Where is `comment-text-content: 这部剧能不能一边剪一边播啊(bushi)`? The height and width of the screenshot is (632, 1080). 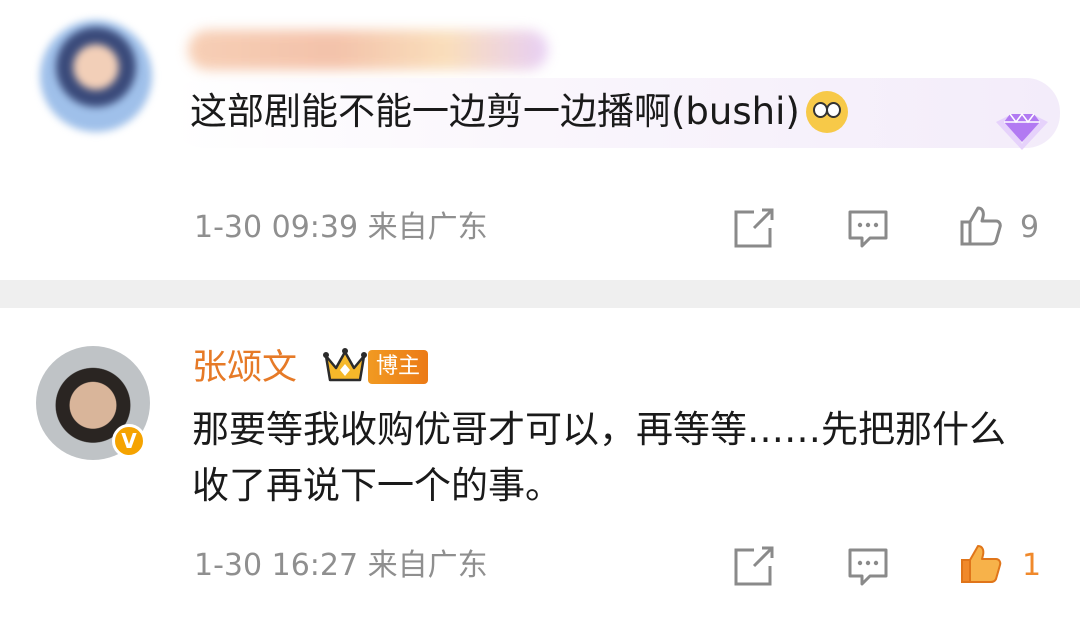 comment-text-content: 这部剧能不能一边剪一边播啊(bushi) is located at coordinates (495, 111).